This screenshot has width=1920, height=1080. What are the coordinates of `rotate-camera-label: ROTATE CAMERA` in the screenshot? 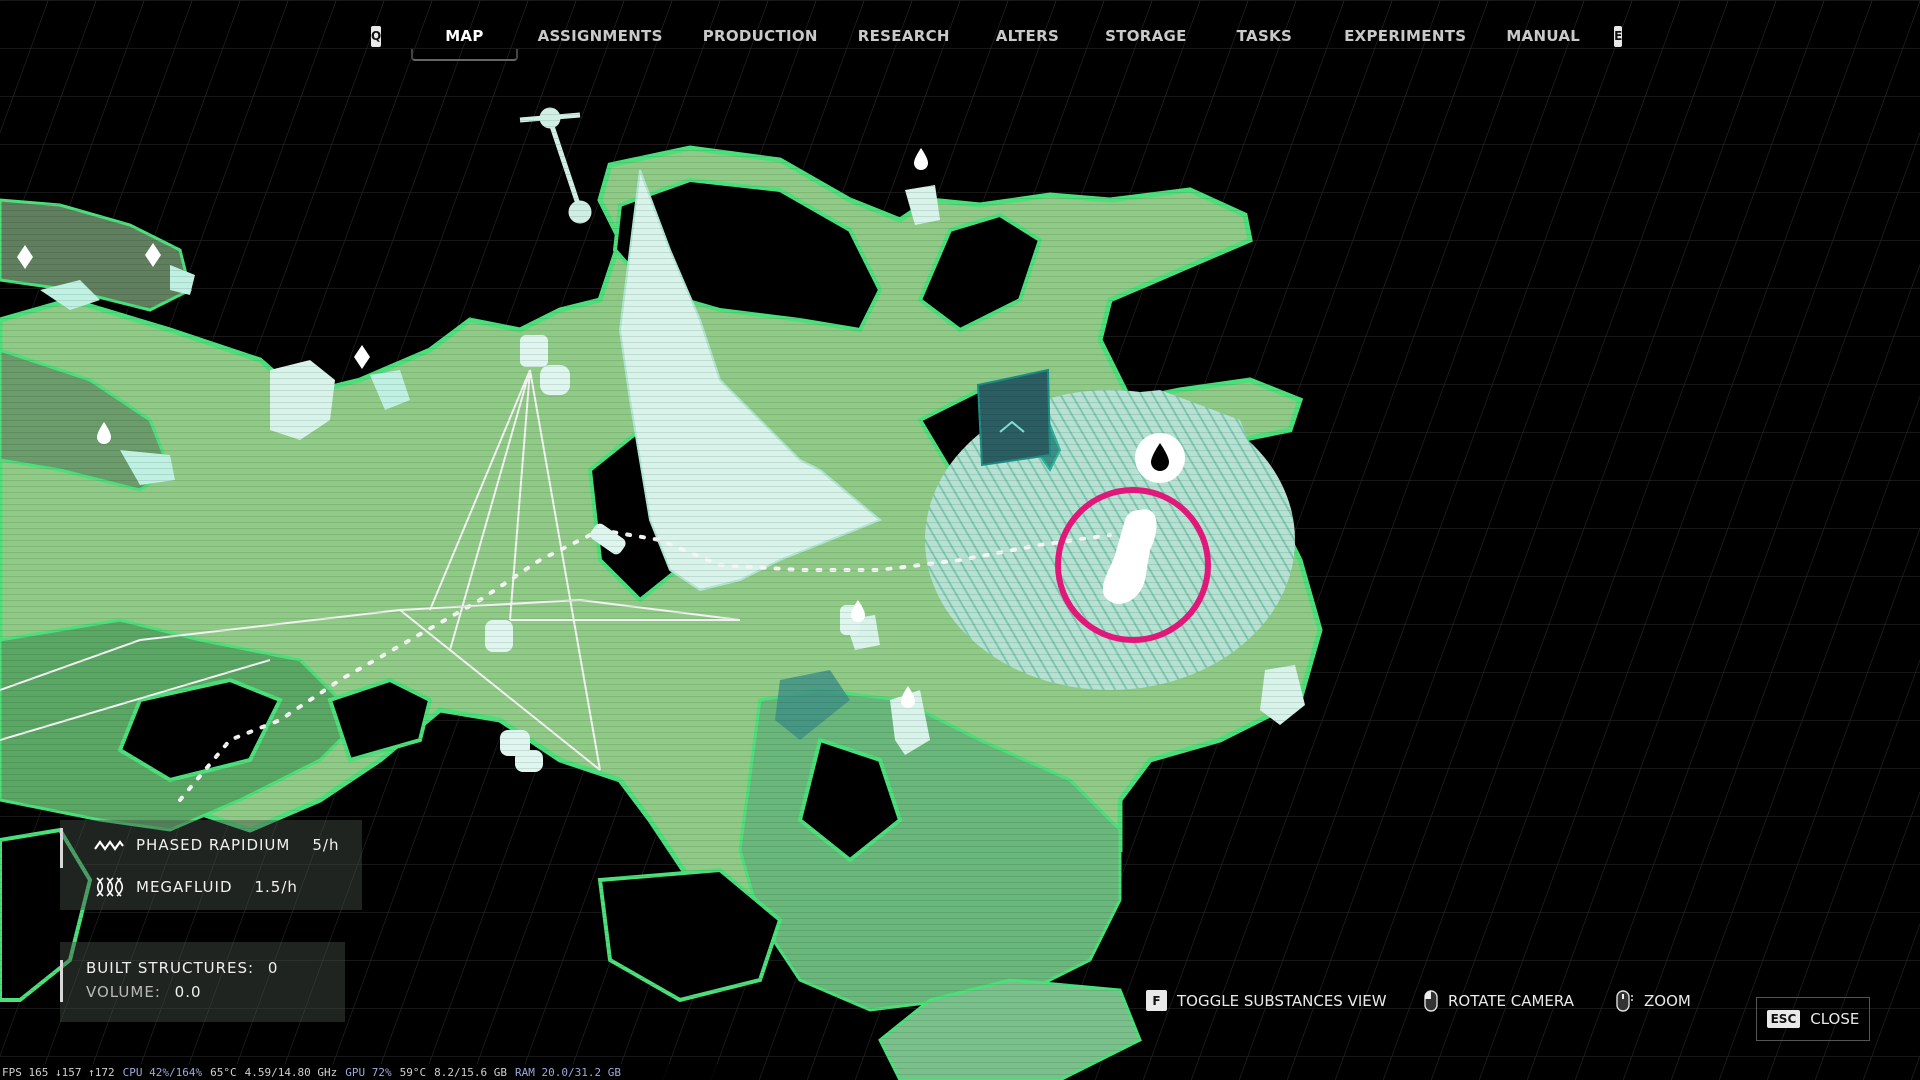 It's located at (1511, 1001).